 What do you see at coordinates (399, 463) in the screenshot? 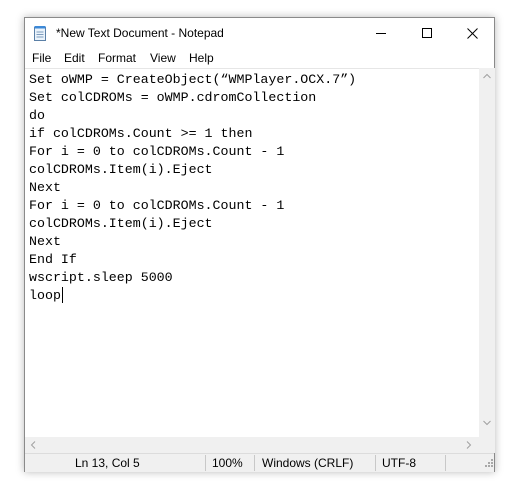
I see `status-encoding: UTF-8` at bounding box center [399, 463].